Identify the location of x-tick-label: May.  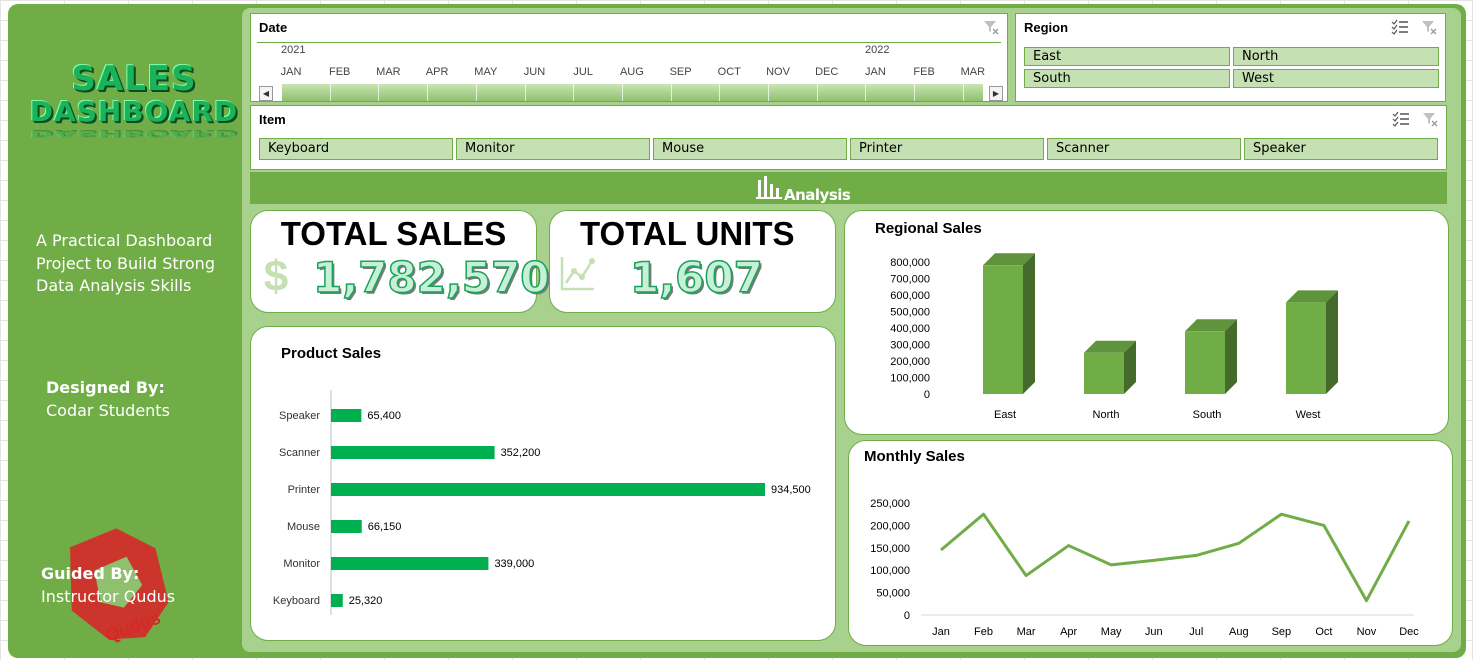
(1111, 632).